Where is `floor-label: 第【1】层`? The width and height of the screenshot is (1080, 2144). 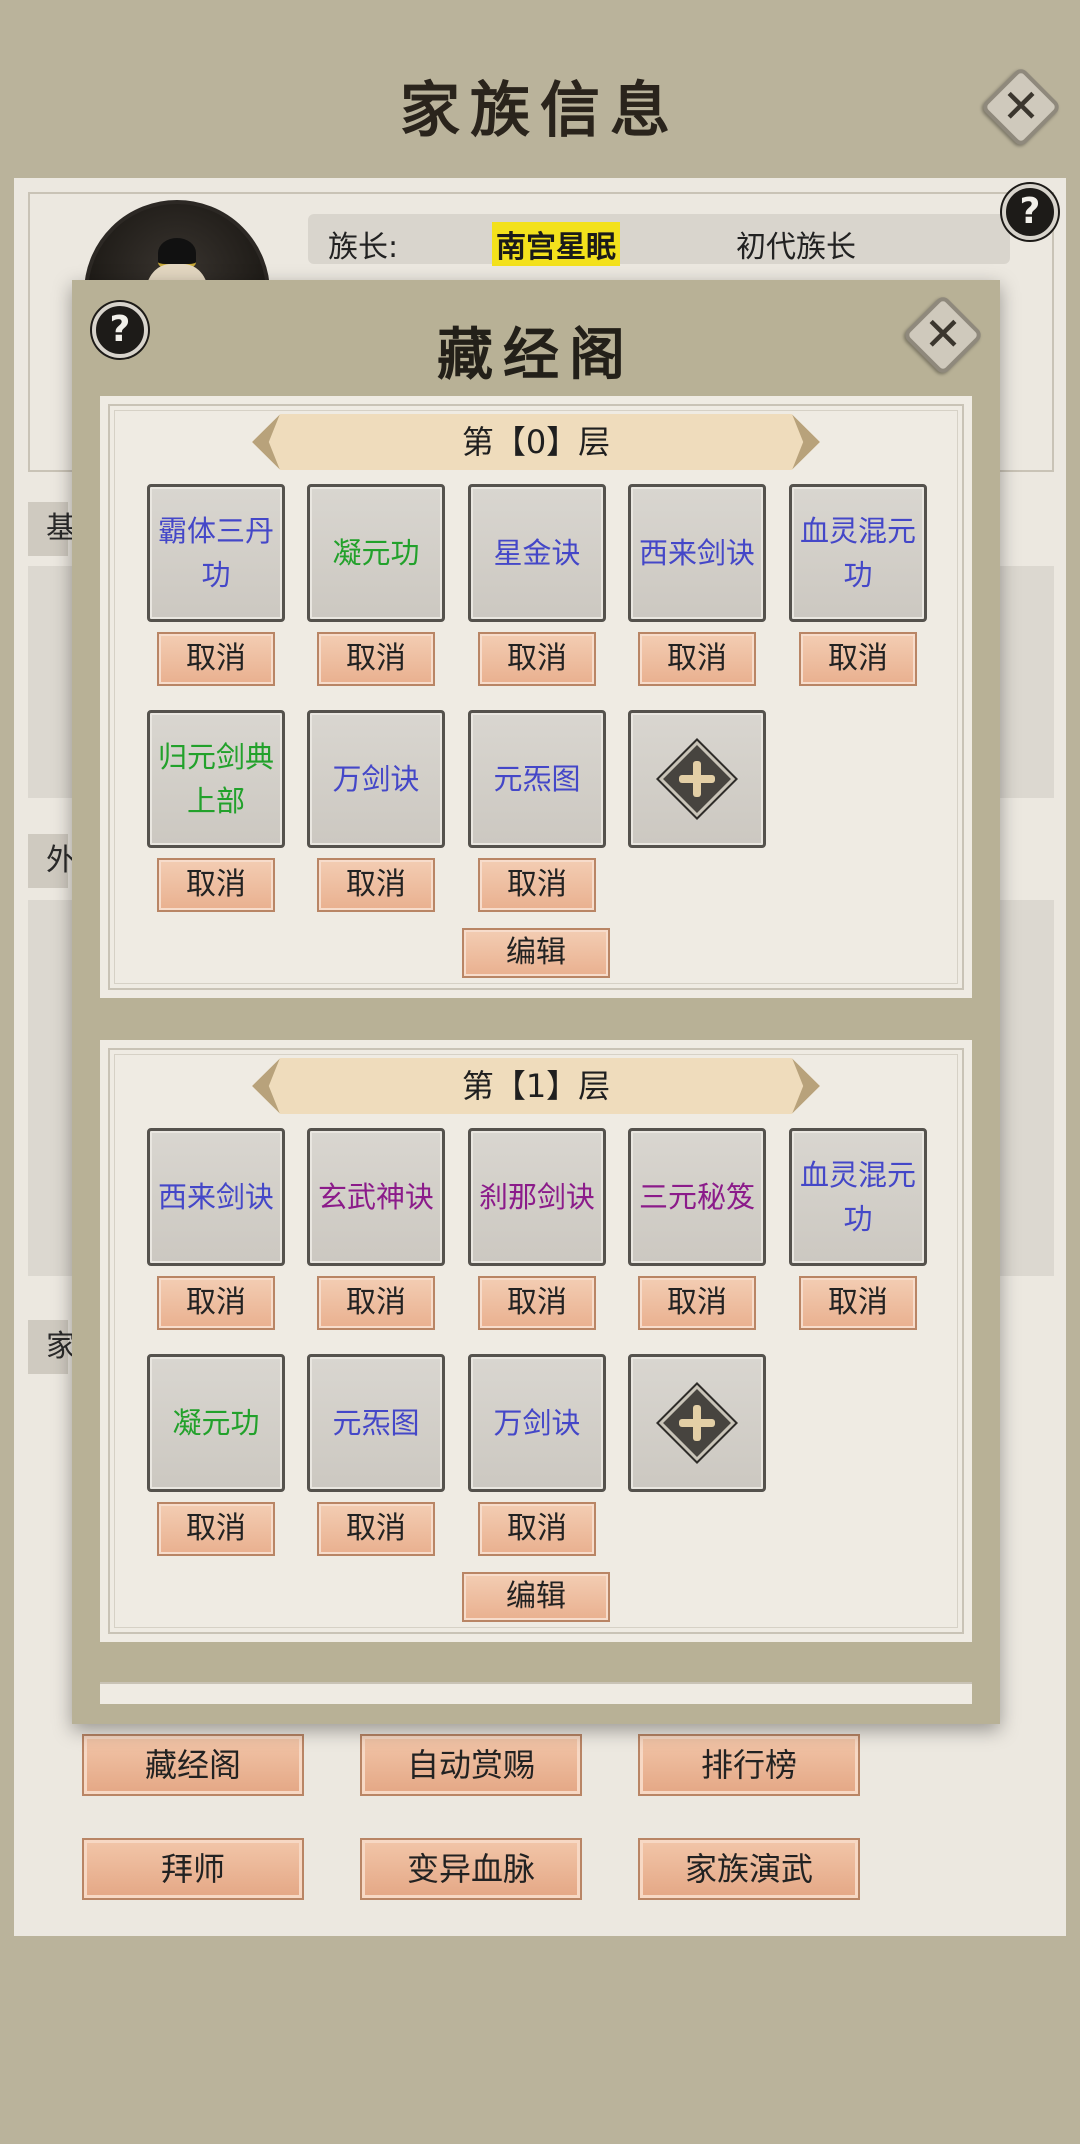
floor-label: 第【1】层 is located at coordinates (536, 1086).